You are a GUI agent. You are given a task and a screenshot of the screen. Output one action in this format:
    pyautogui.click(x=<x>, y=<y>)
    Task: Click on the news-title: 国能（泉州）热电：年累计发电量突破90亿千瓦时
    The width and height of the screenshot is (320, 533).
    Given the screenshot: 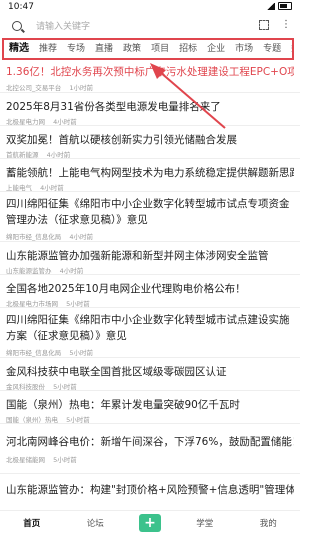 What is the action you would take?
    pyautogui.click(x=123, y=405)
    